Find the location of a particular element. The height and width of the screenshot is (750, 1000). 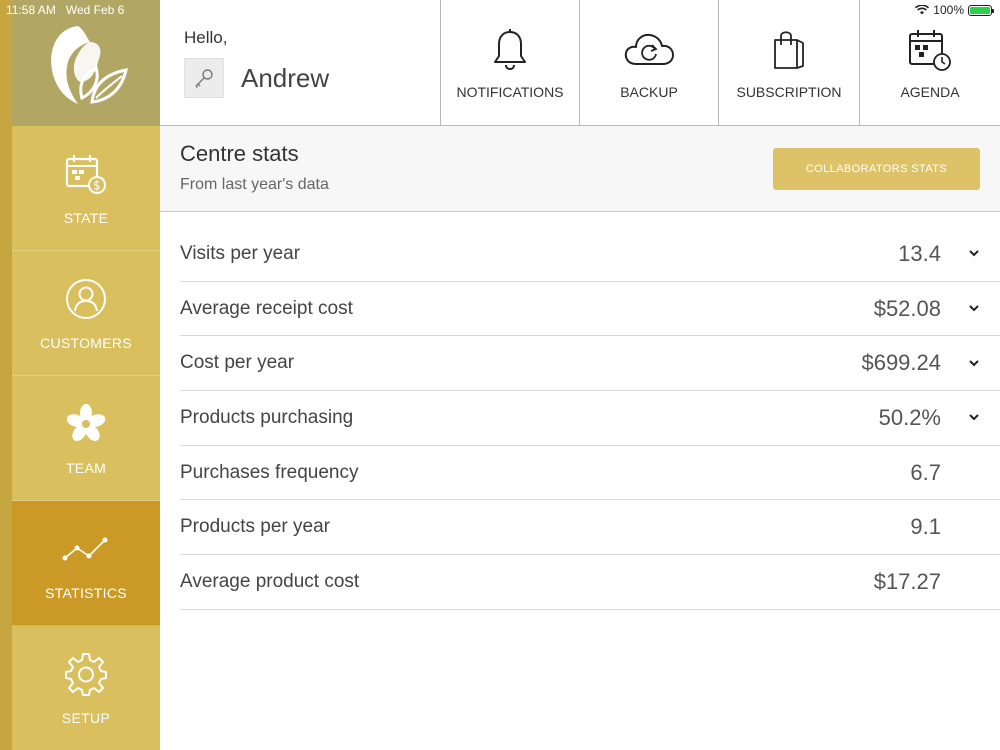

stat-row-purchases-frequency: Purchases frequency 6.7 is located at coordinates (590, 473).